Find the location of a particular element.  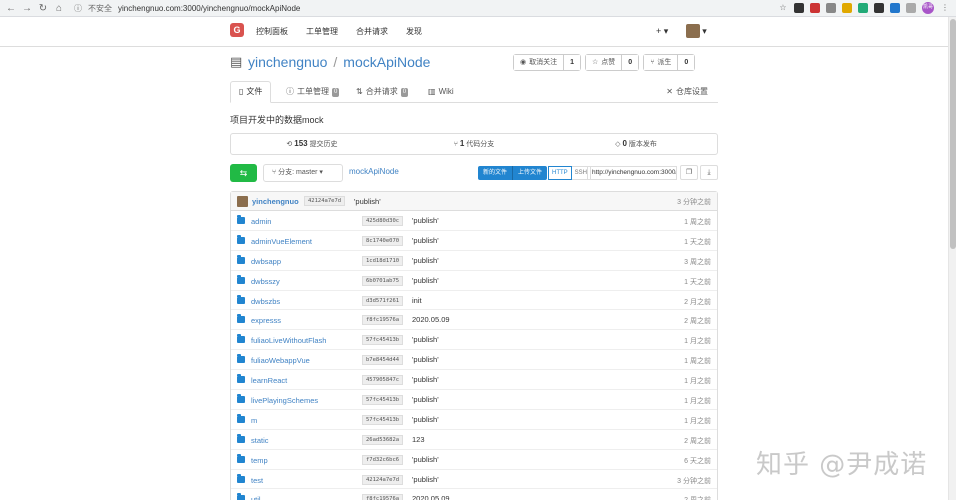

table-row: dwbszbs d3d571f261 init 2 月之前 is located at coordinates (474, 301).